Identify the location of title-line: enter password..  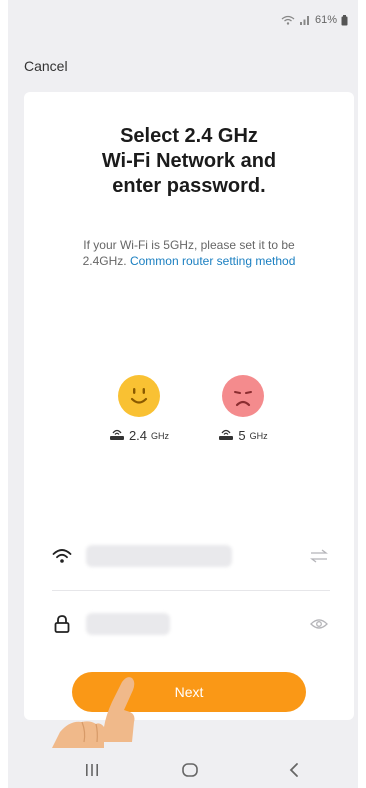
(189, 186).